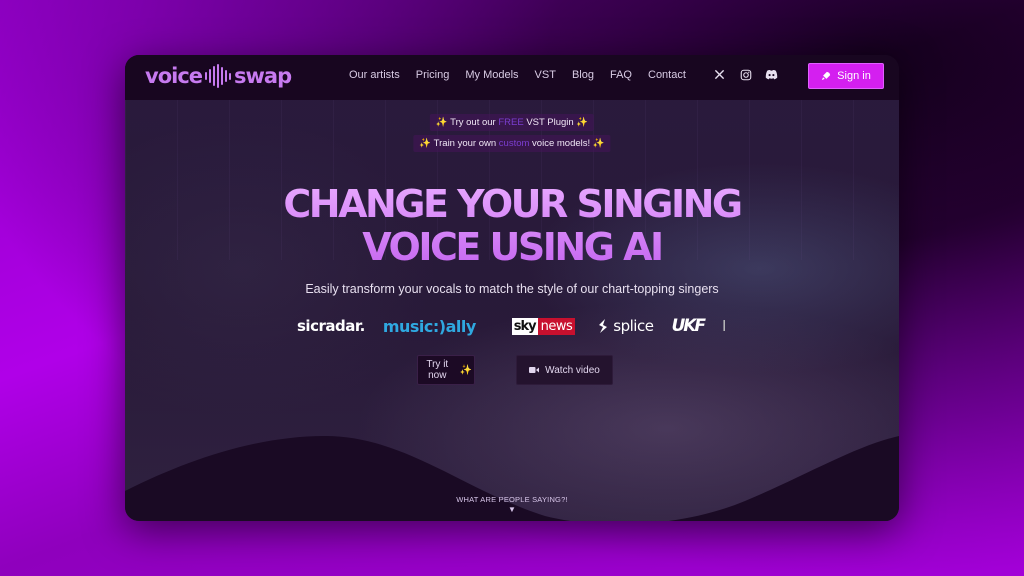  I want to click on sign-in-button: Sign in, so click(846, 76).